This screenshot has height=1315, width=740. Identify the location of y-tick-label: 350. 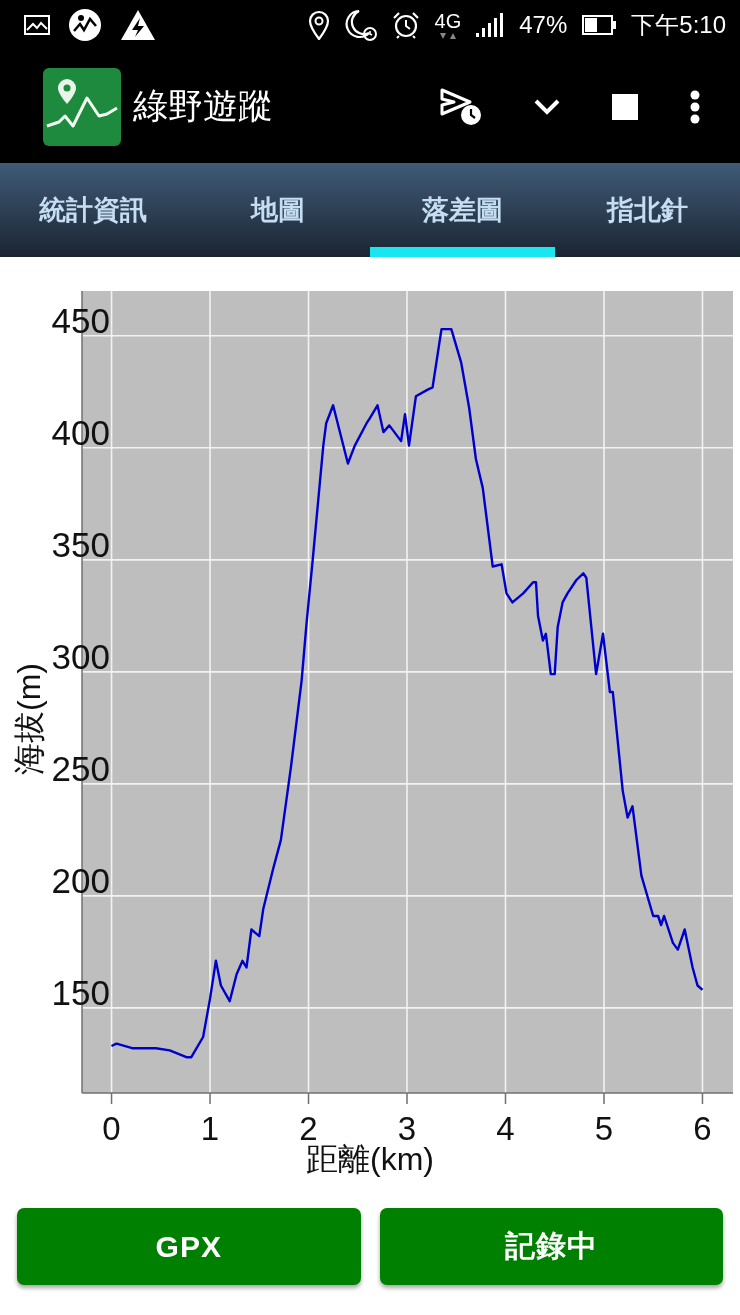
(80, 544).